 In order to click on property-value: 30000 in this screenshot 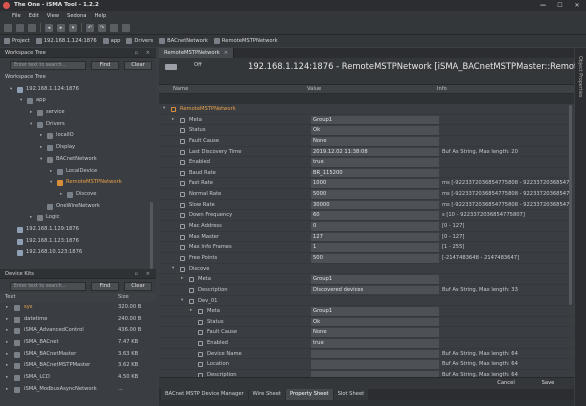, I will do `click(375, 205)`.